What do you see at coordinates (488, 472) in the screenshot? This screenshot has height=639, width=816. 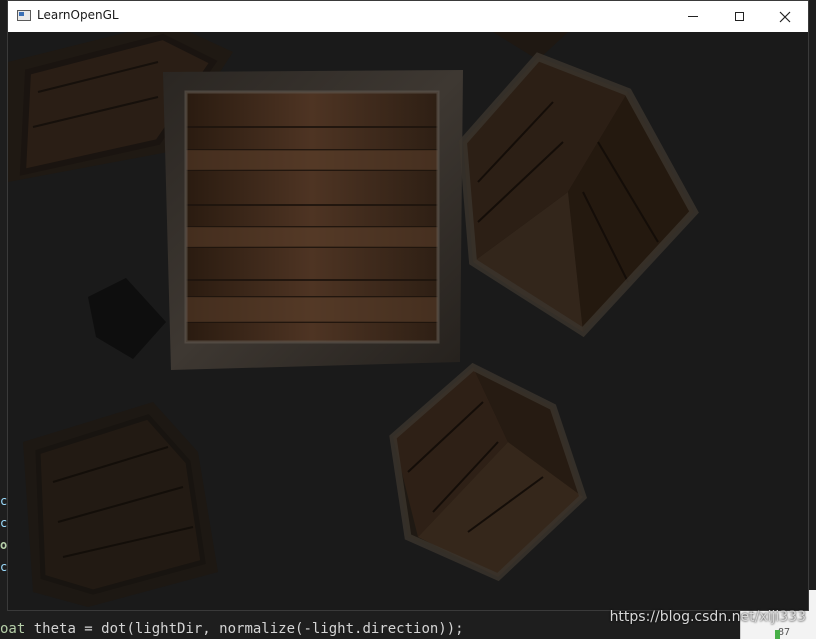 I see `crate-bottom-right` at bounding box center [488, 472].